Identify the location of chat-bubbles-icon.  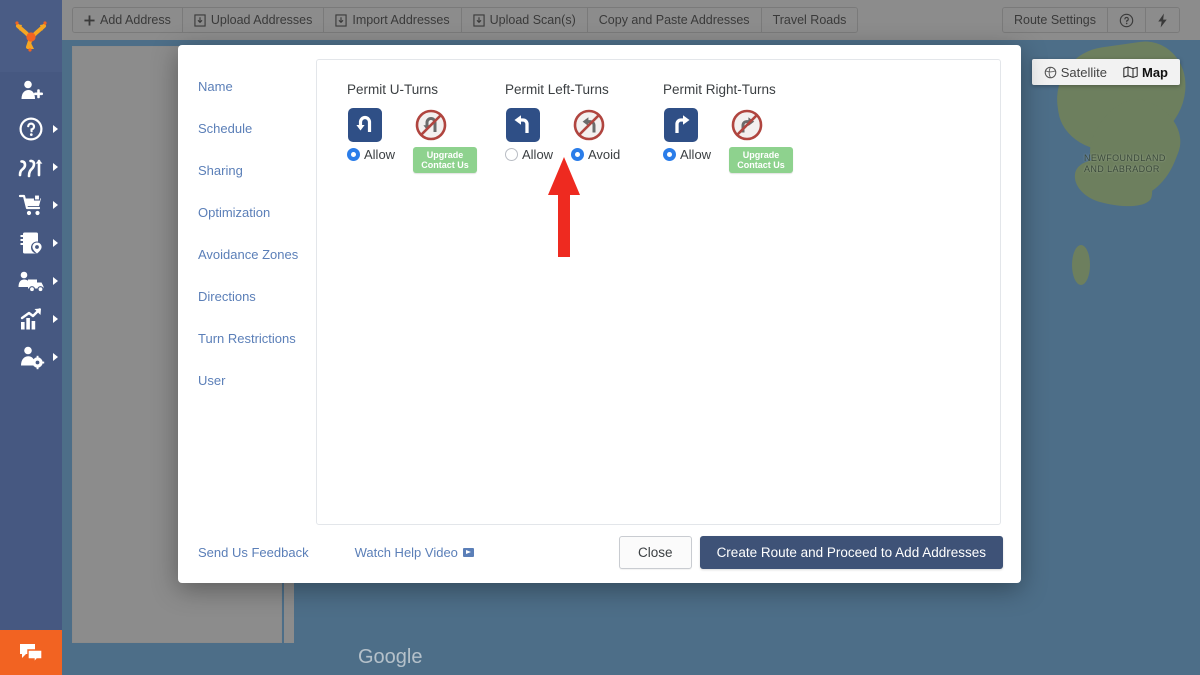
(31, 653).